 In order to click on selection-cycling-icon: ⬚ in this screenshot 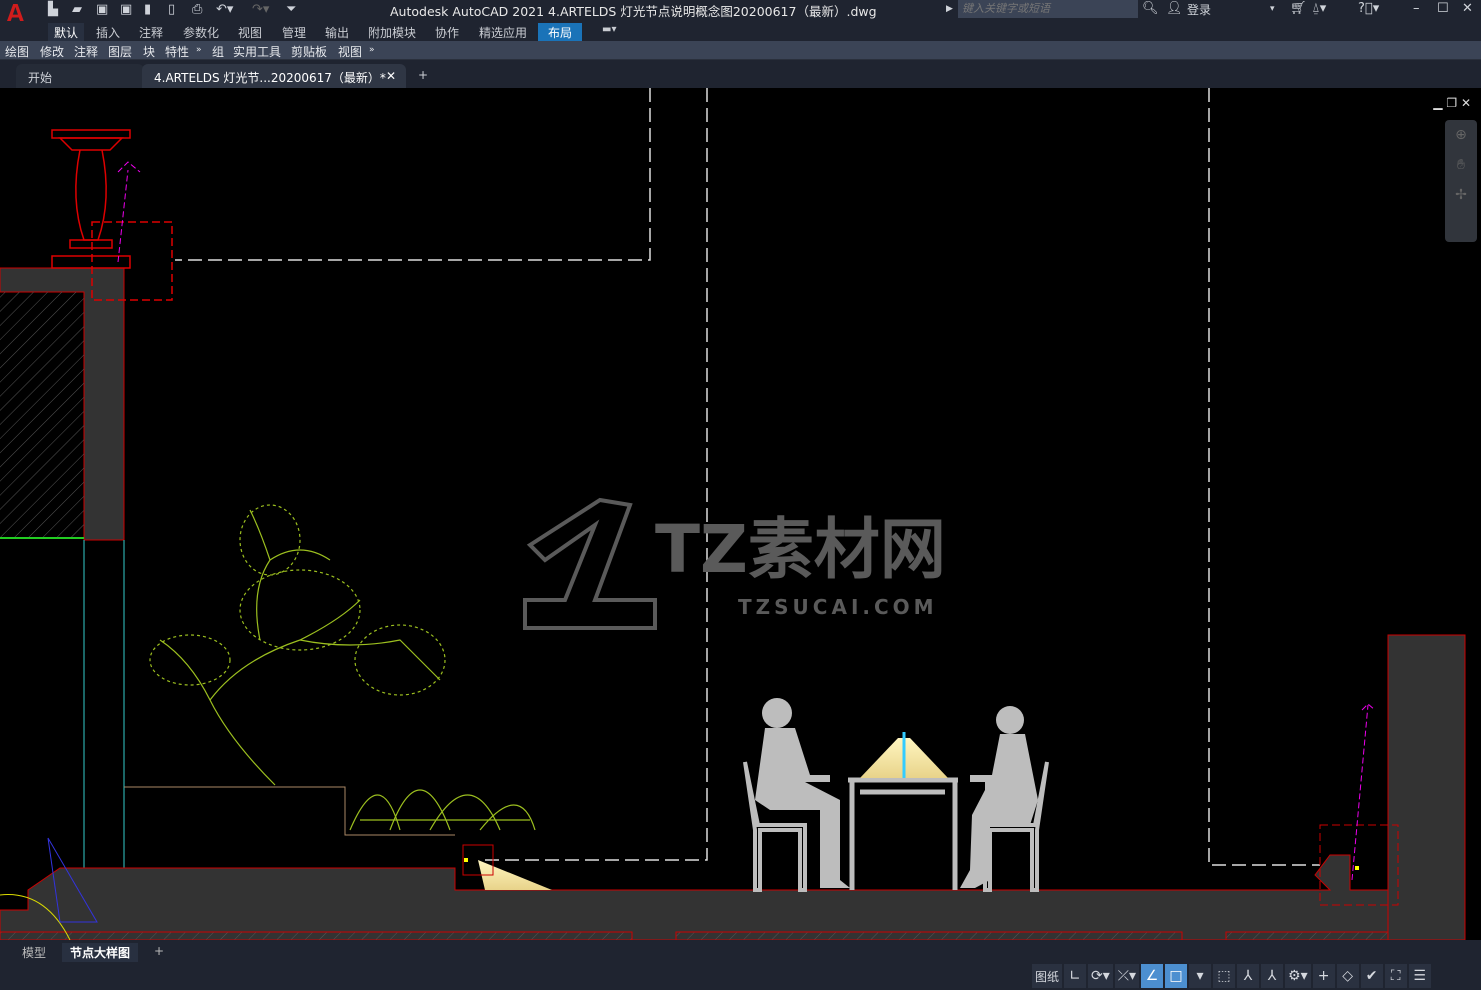, I will do `click(1224, 976)`.